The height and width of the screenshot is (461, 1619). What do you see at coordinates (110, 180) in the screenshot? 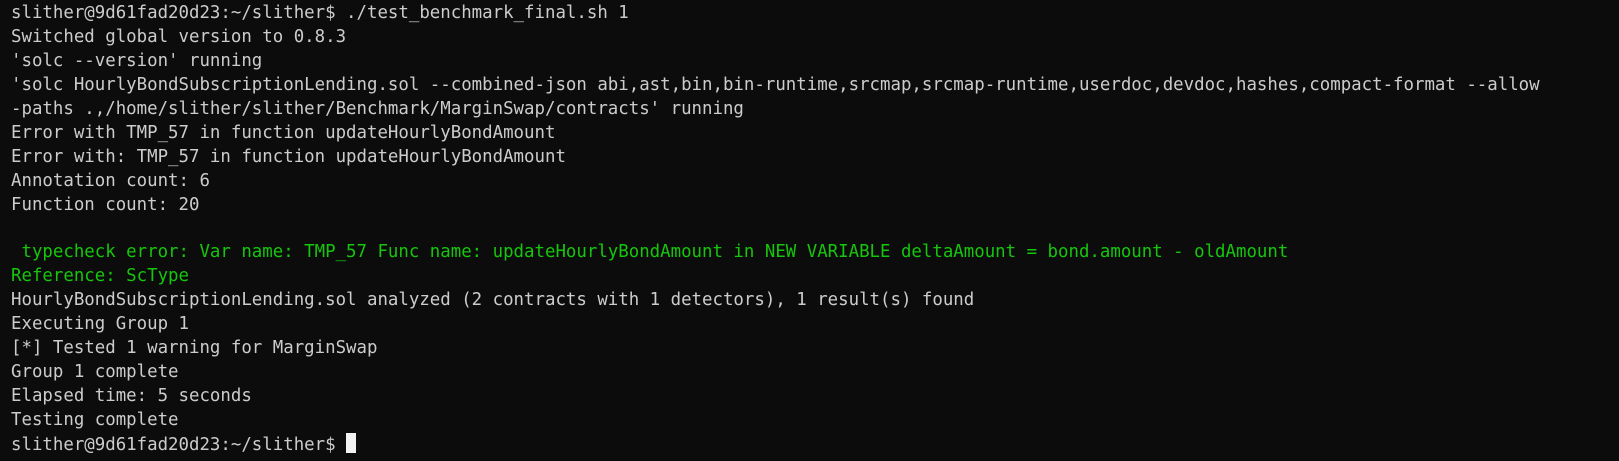
I see `terminal-line: Annotation count: 6` at bounding box center [110, 180].